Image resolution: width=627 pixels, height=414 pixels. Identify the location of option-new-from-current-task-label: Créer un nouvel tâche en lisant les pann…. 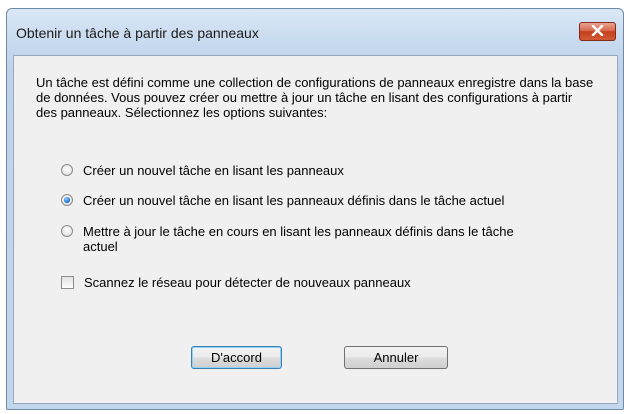
(294, 200).